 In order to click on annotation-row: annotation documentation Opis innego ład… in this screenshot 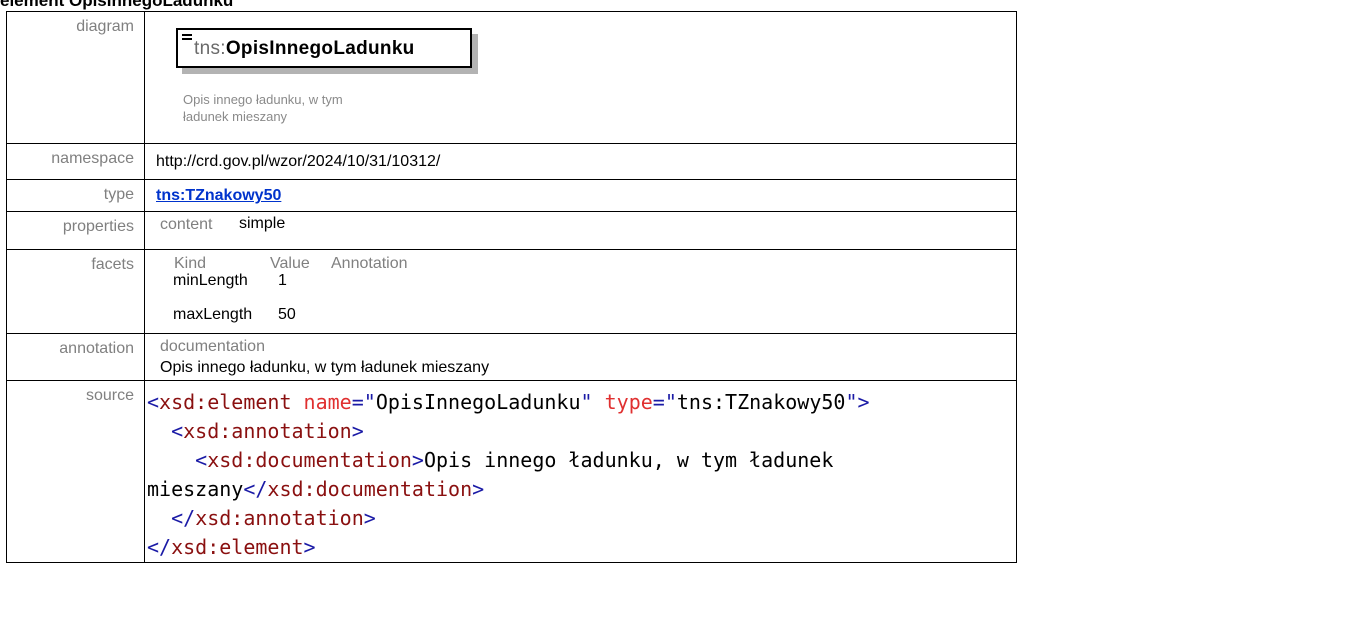, I will do `click(511, 357)`.